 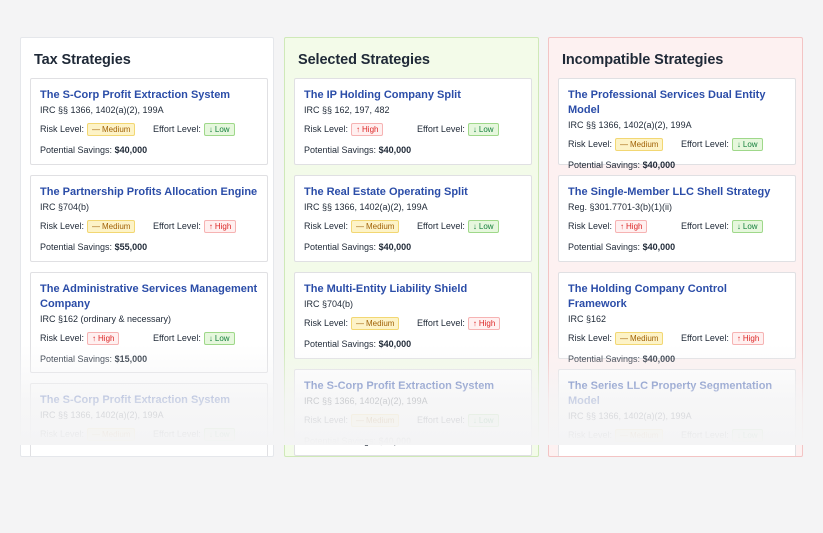 What do you see at coordinates (347, 110) in the screenshot?
I see `card-code: IRC §§ 162, 197, 482` at bounding box center [347, 110].